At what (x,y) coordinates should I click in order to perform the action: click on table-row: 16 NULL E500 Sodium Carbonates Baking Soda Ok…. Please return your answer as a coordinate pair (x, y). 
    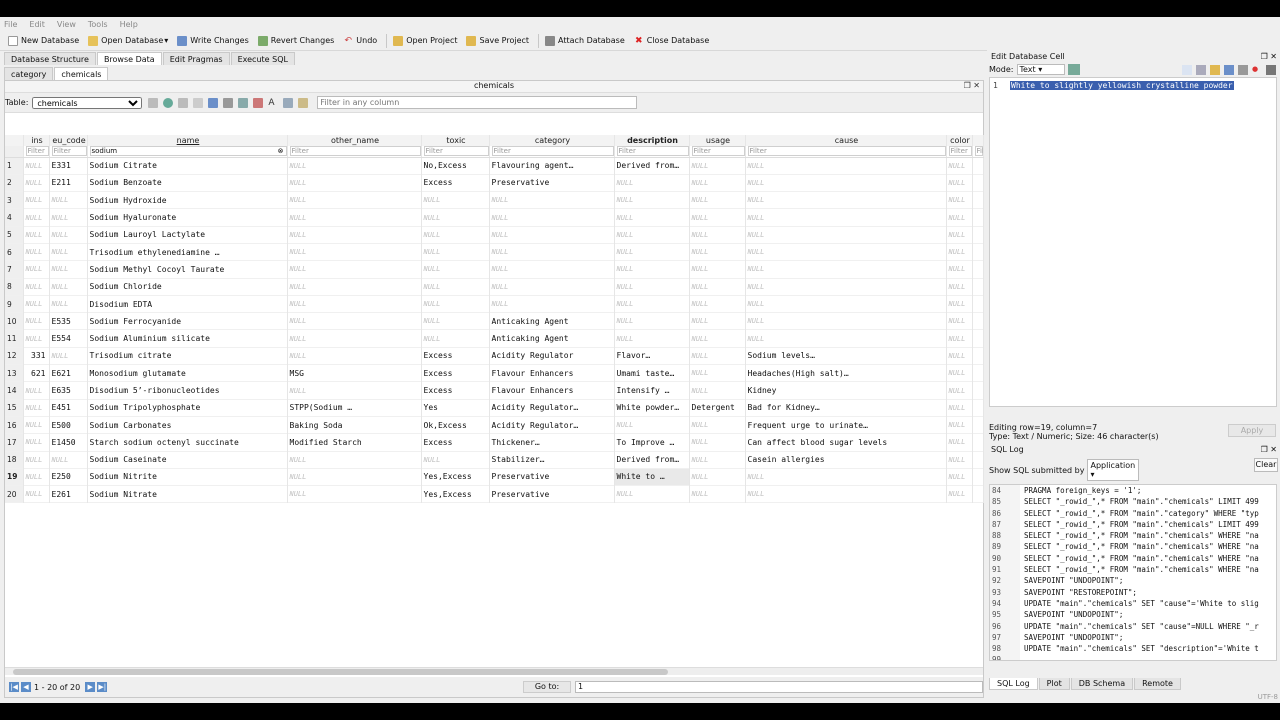
    Looking at the image, I should click on (494, 425).